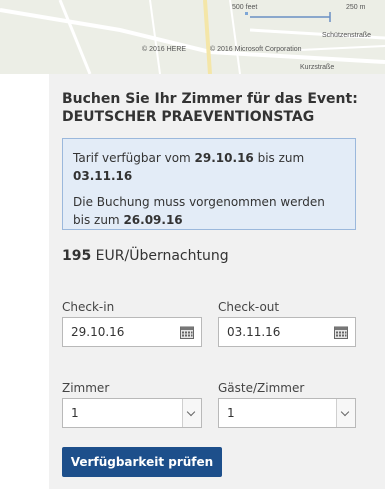  What do you see at coordinates (75, 413) in the screenshot?
I see `rooms-value: 1` at bounding box center [75, 413].